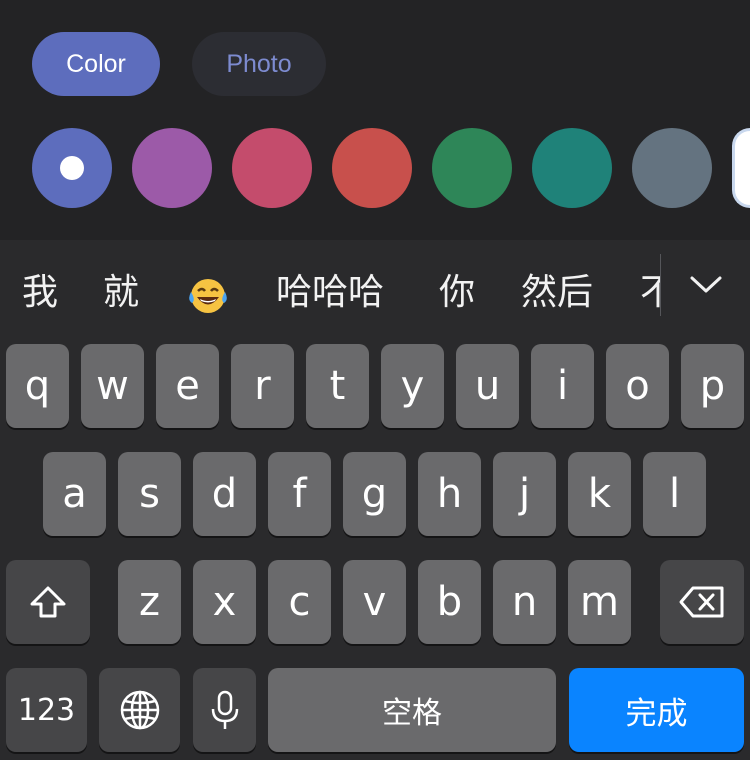 The height and width of the screenshot is (760, 750). Describe the element at coordinates (524, 494) in the screenshot. I see `key-j: j` at that location.